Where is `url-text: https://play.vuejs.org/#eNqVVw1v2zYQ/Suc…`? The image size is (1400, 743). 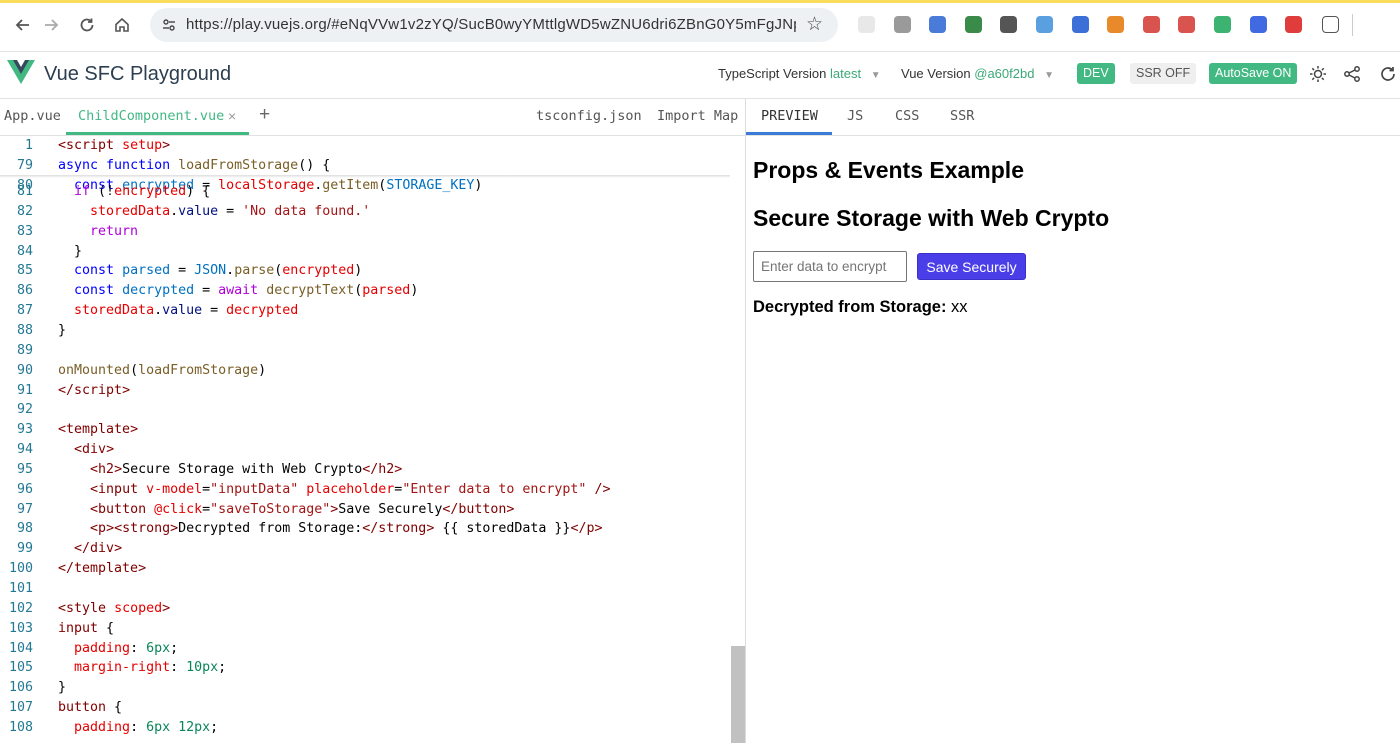
url-text: https://play.vuejs.org/#eNqVVw1v2zYQ/Suc… is located at coordinates (491, 24).